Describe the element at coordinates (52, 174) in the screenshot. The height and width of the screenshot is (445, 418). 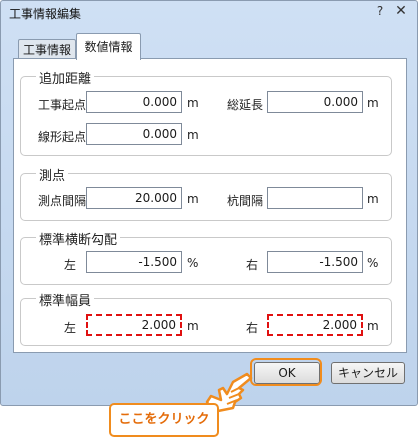
I see `group-station-title: 測点` at that location.